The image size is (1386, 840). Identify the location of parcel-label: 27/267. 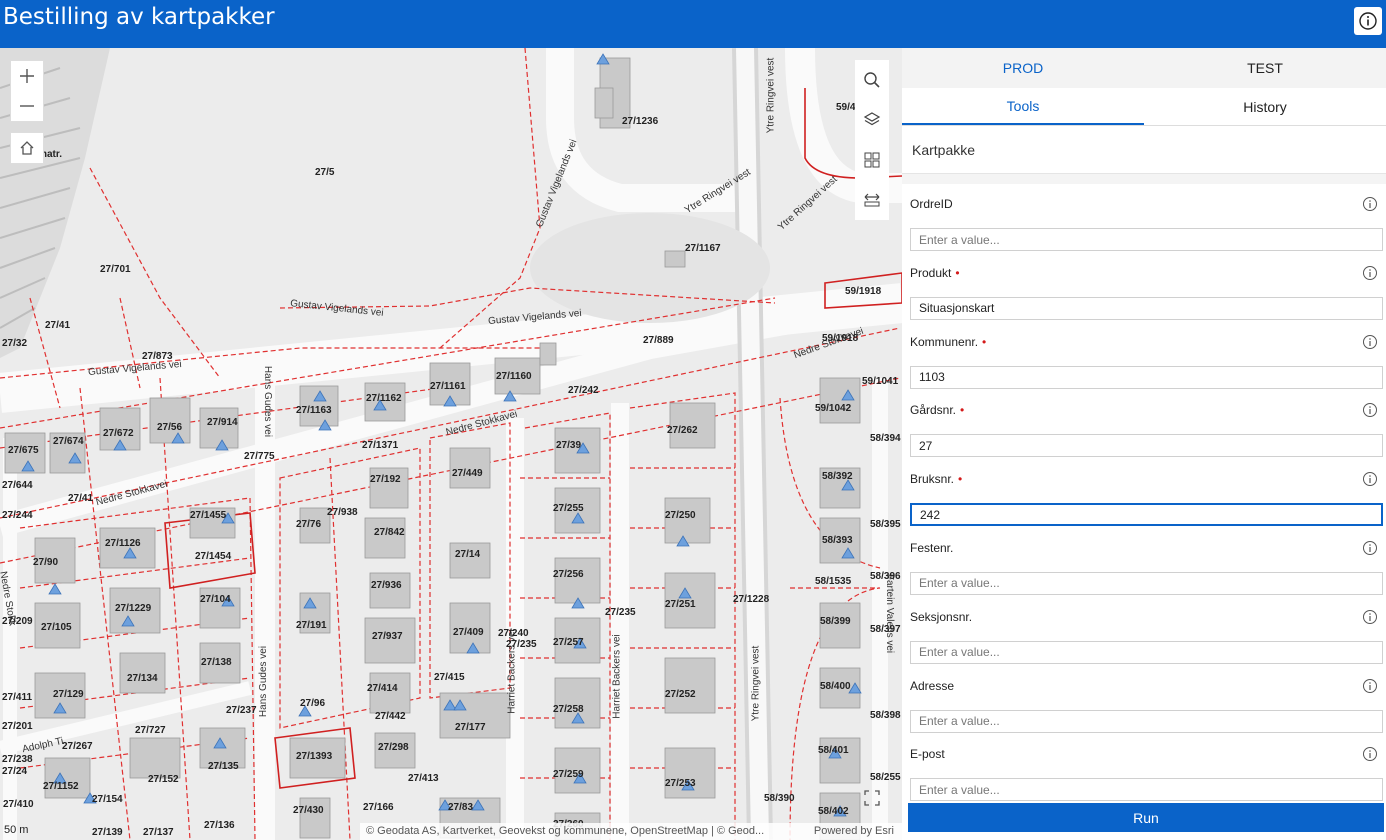
(77, 746).